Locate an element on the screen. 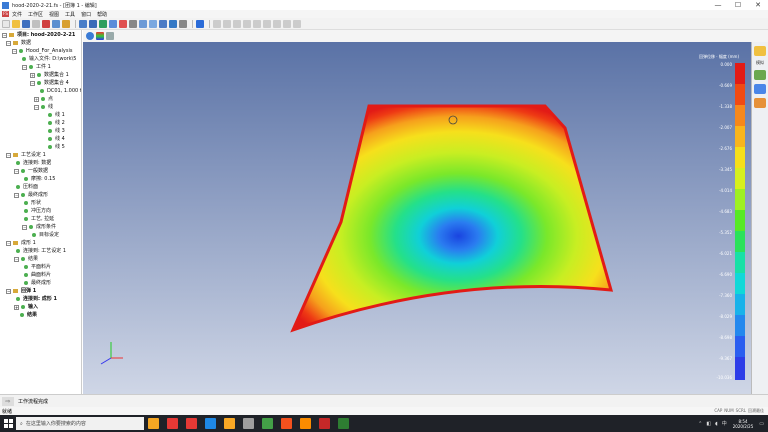 This screenshot has height=432, width=768. tree-line-4: 线 4 is located at coordinates (56, 139).